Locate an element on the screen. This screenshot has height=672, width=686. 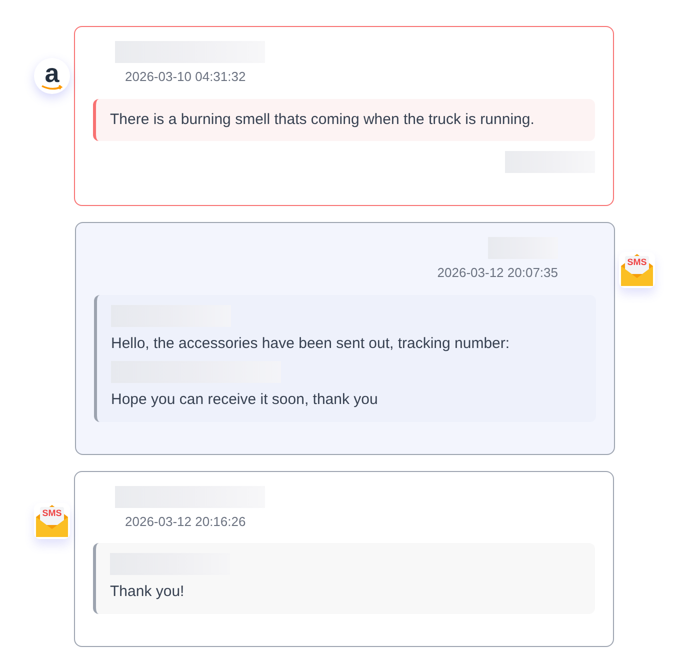
timestamp: 2026-03-12 20:07:35 is located at coordinates (497, 273).